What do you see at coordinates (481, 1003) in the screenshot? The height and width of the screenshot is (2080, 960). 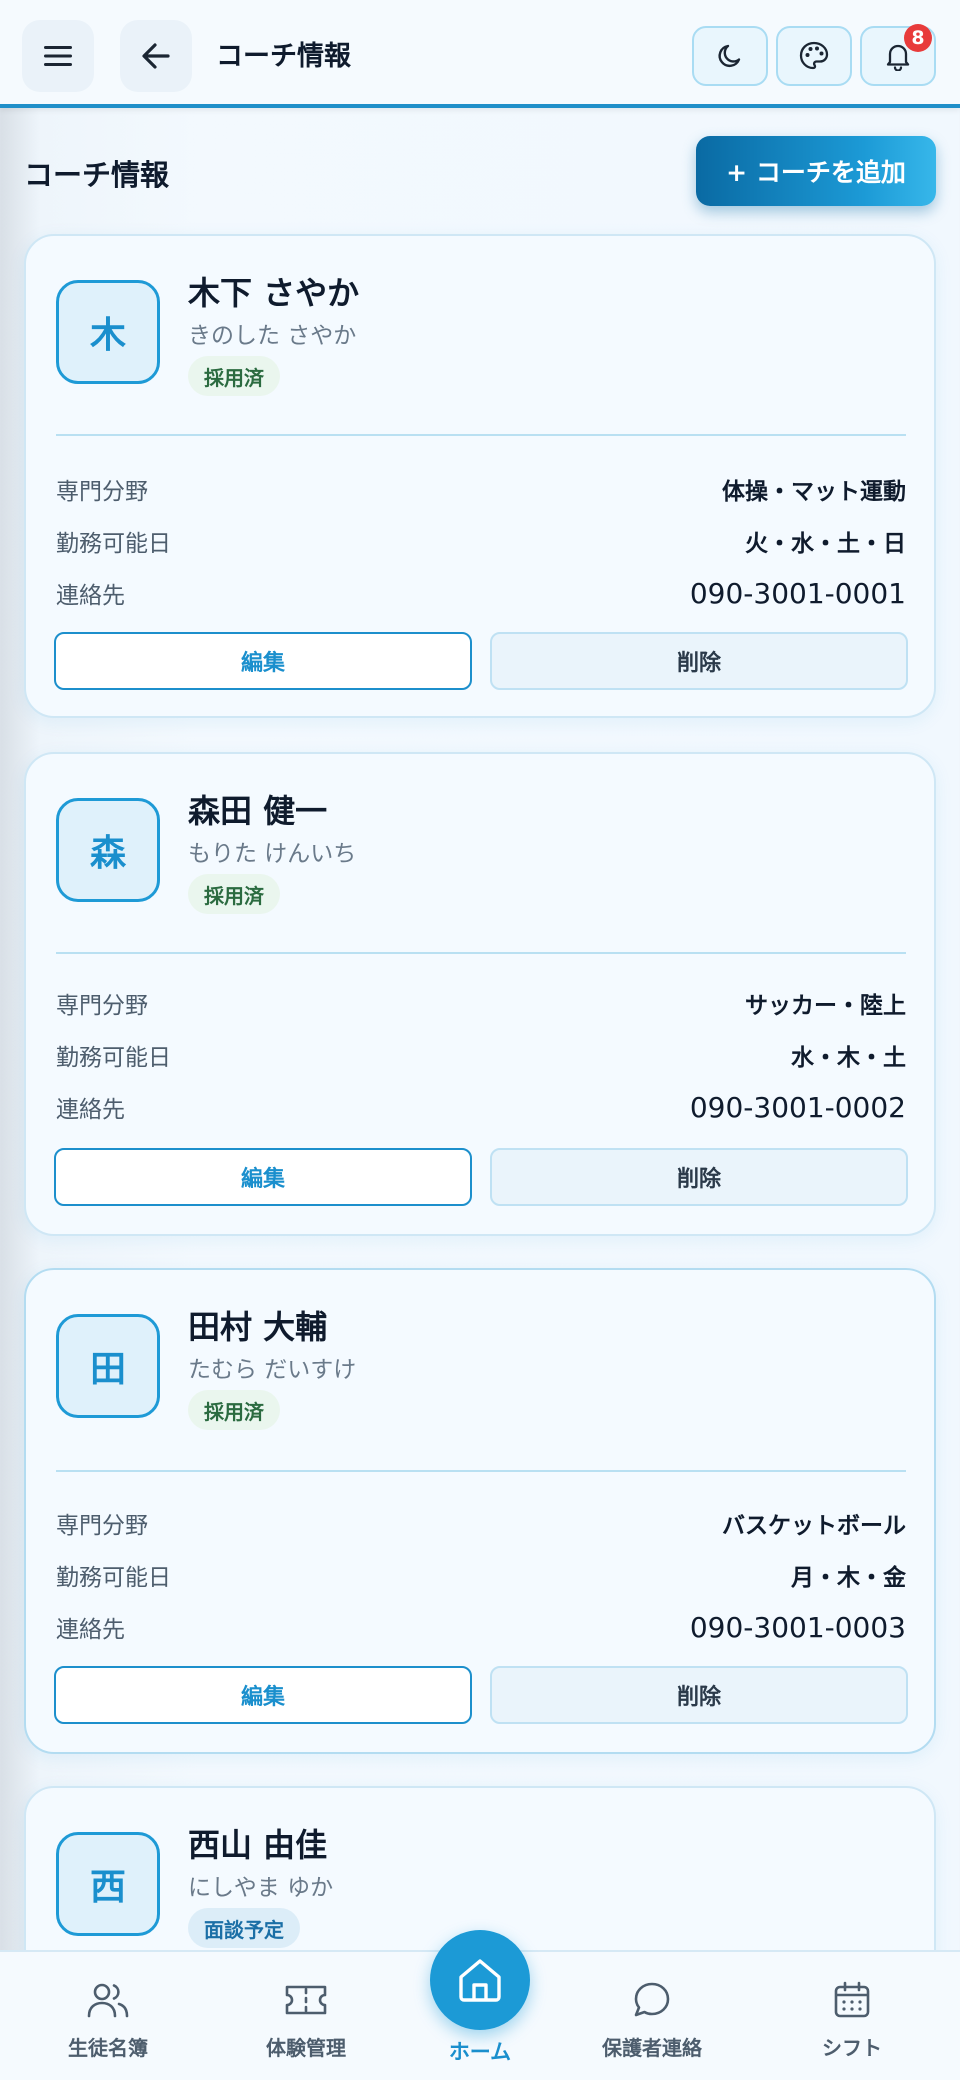 I see `specialty-row: 専門分野 サッカー・陸上` at bounding box center [481, 1003].